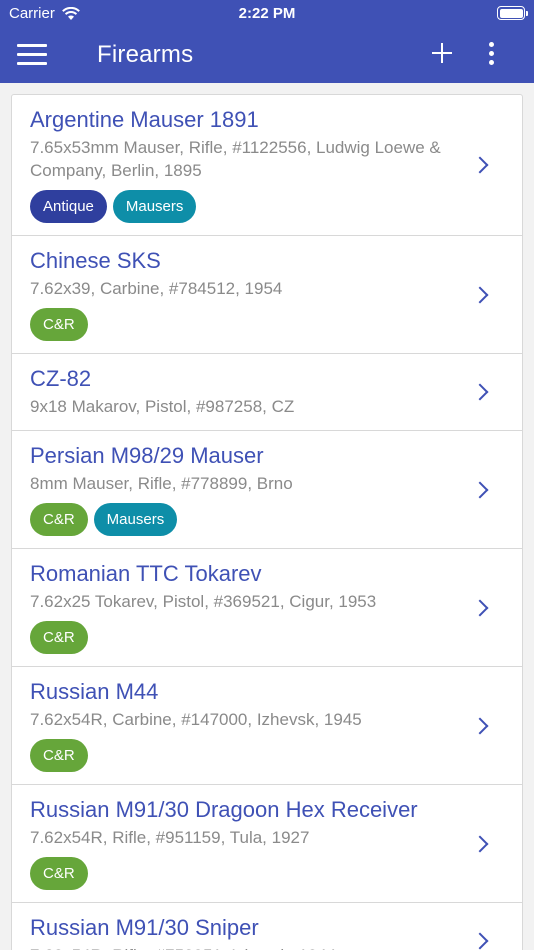  I want to click on plus-icon, so click(442, 53).